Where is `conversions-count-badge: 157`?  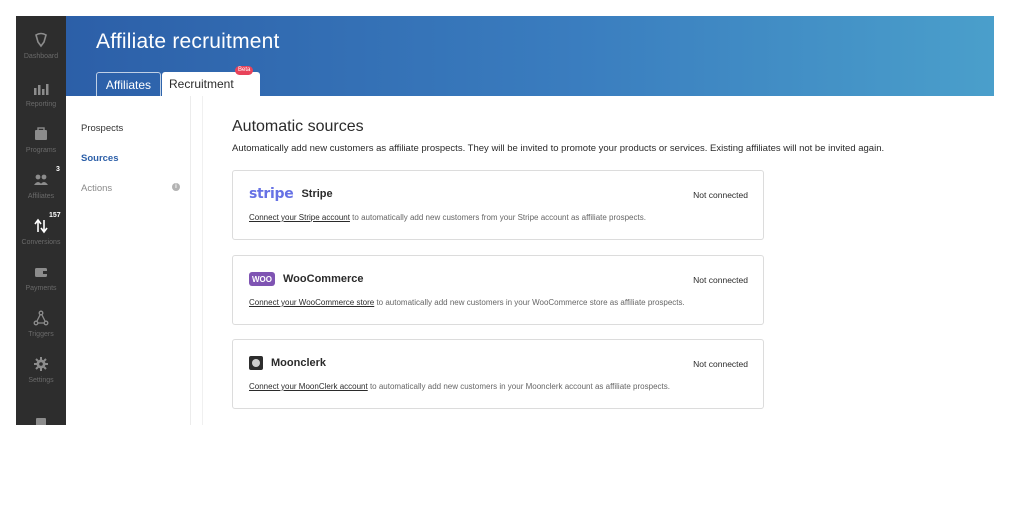
conversions-count-badge: 157 is located at coordinates (55, 215).